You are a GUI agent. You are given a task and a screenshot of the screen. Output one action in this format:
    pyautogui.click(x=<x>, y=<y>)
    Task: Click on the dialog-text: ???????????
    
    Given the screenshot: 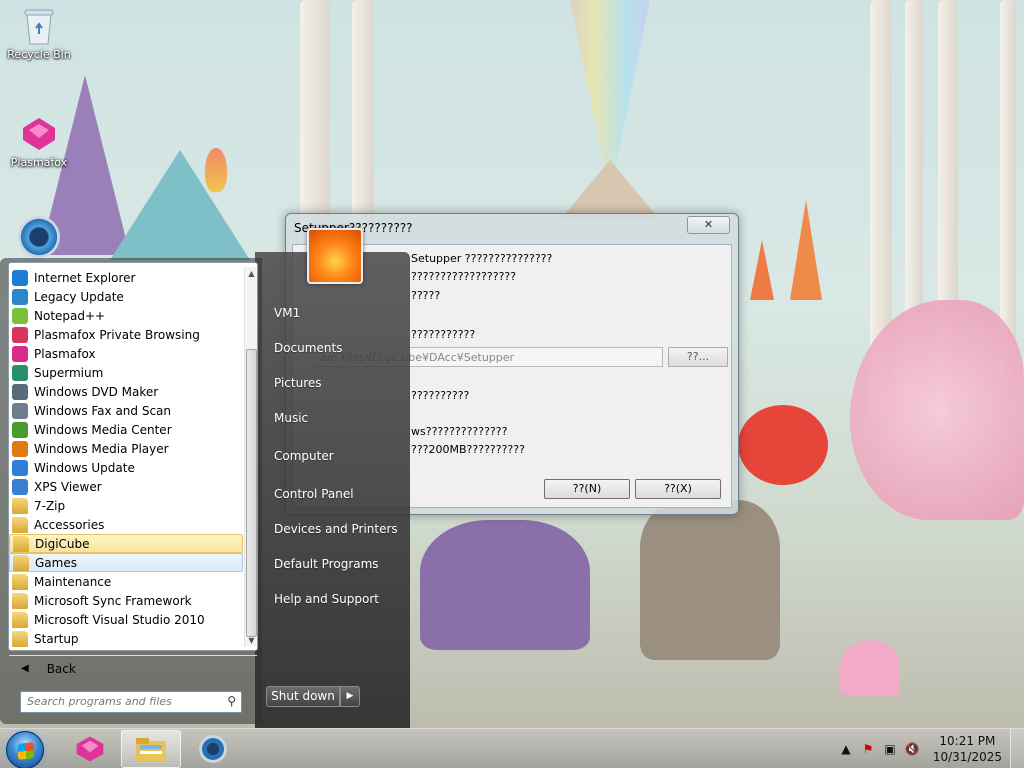 What is the action you would take?
    pyautogui.click(x=443, y=334)
    